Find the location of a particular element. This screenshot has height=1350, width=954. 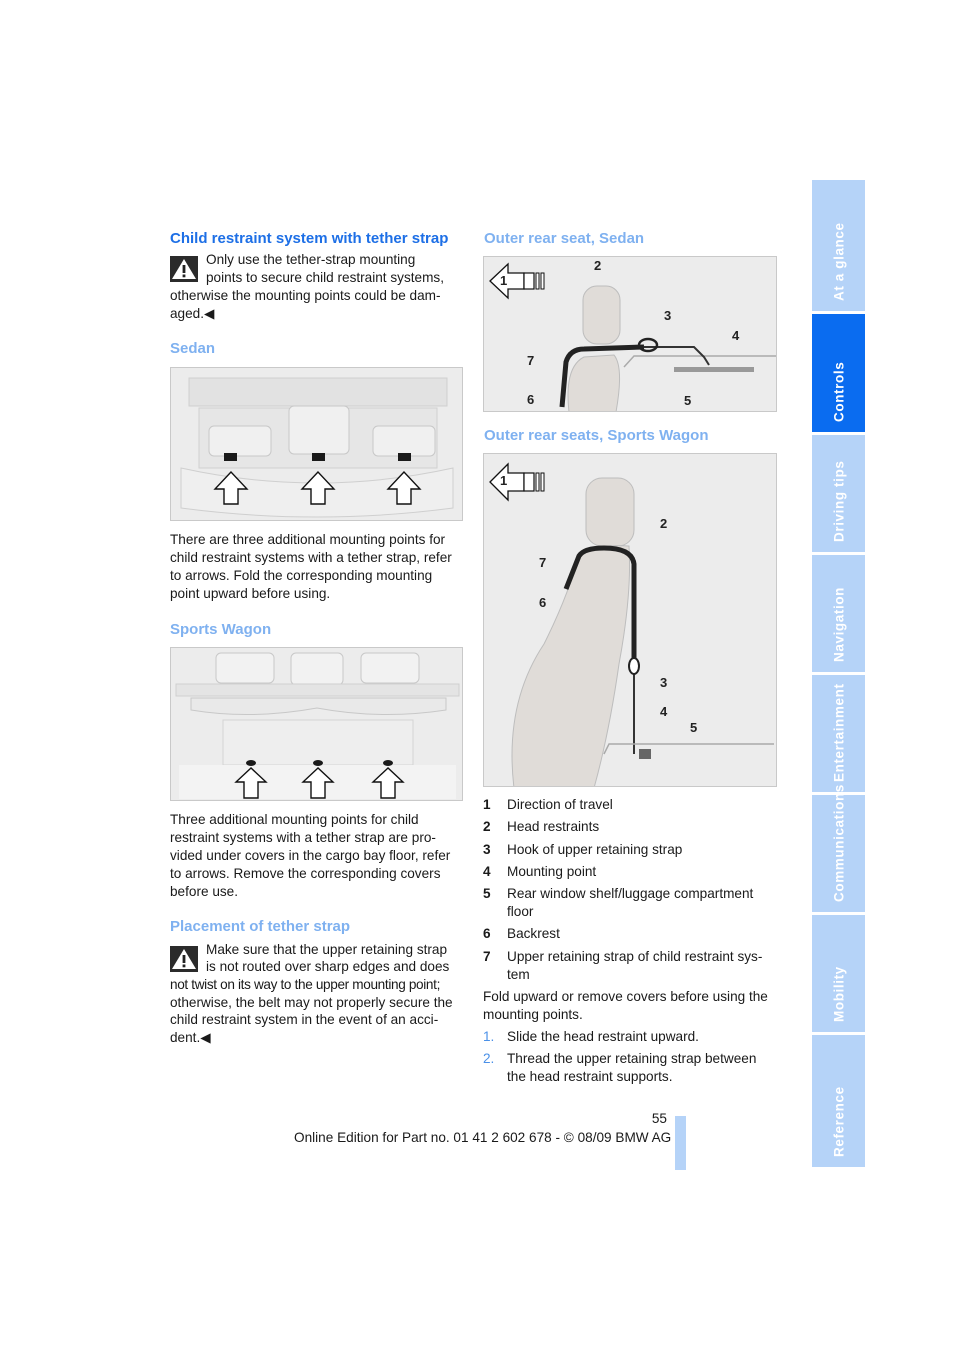

tab-driving-tips: Driving tips is located at coordinates (838, 493).